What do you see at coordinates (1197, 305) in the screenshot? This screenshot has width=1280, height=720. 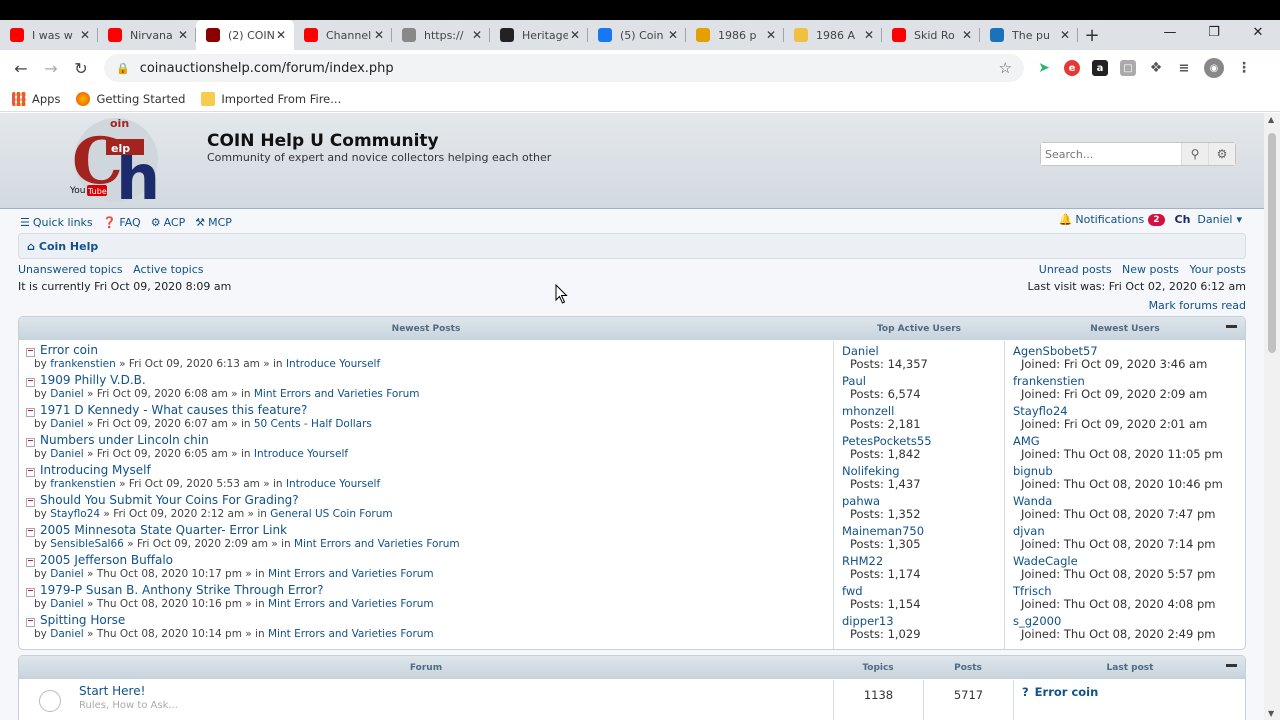 I see `mark-forums-read-link: Mark forums read` at bounding box center [1197, 305].